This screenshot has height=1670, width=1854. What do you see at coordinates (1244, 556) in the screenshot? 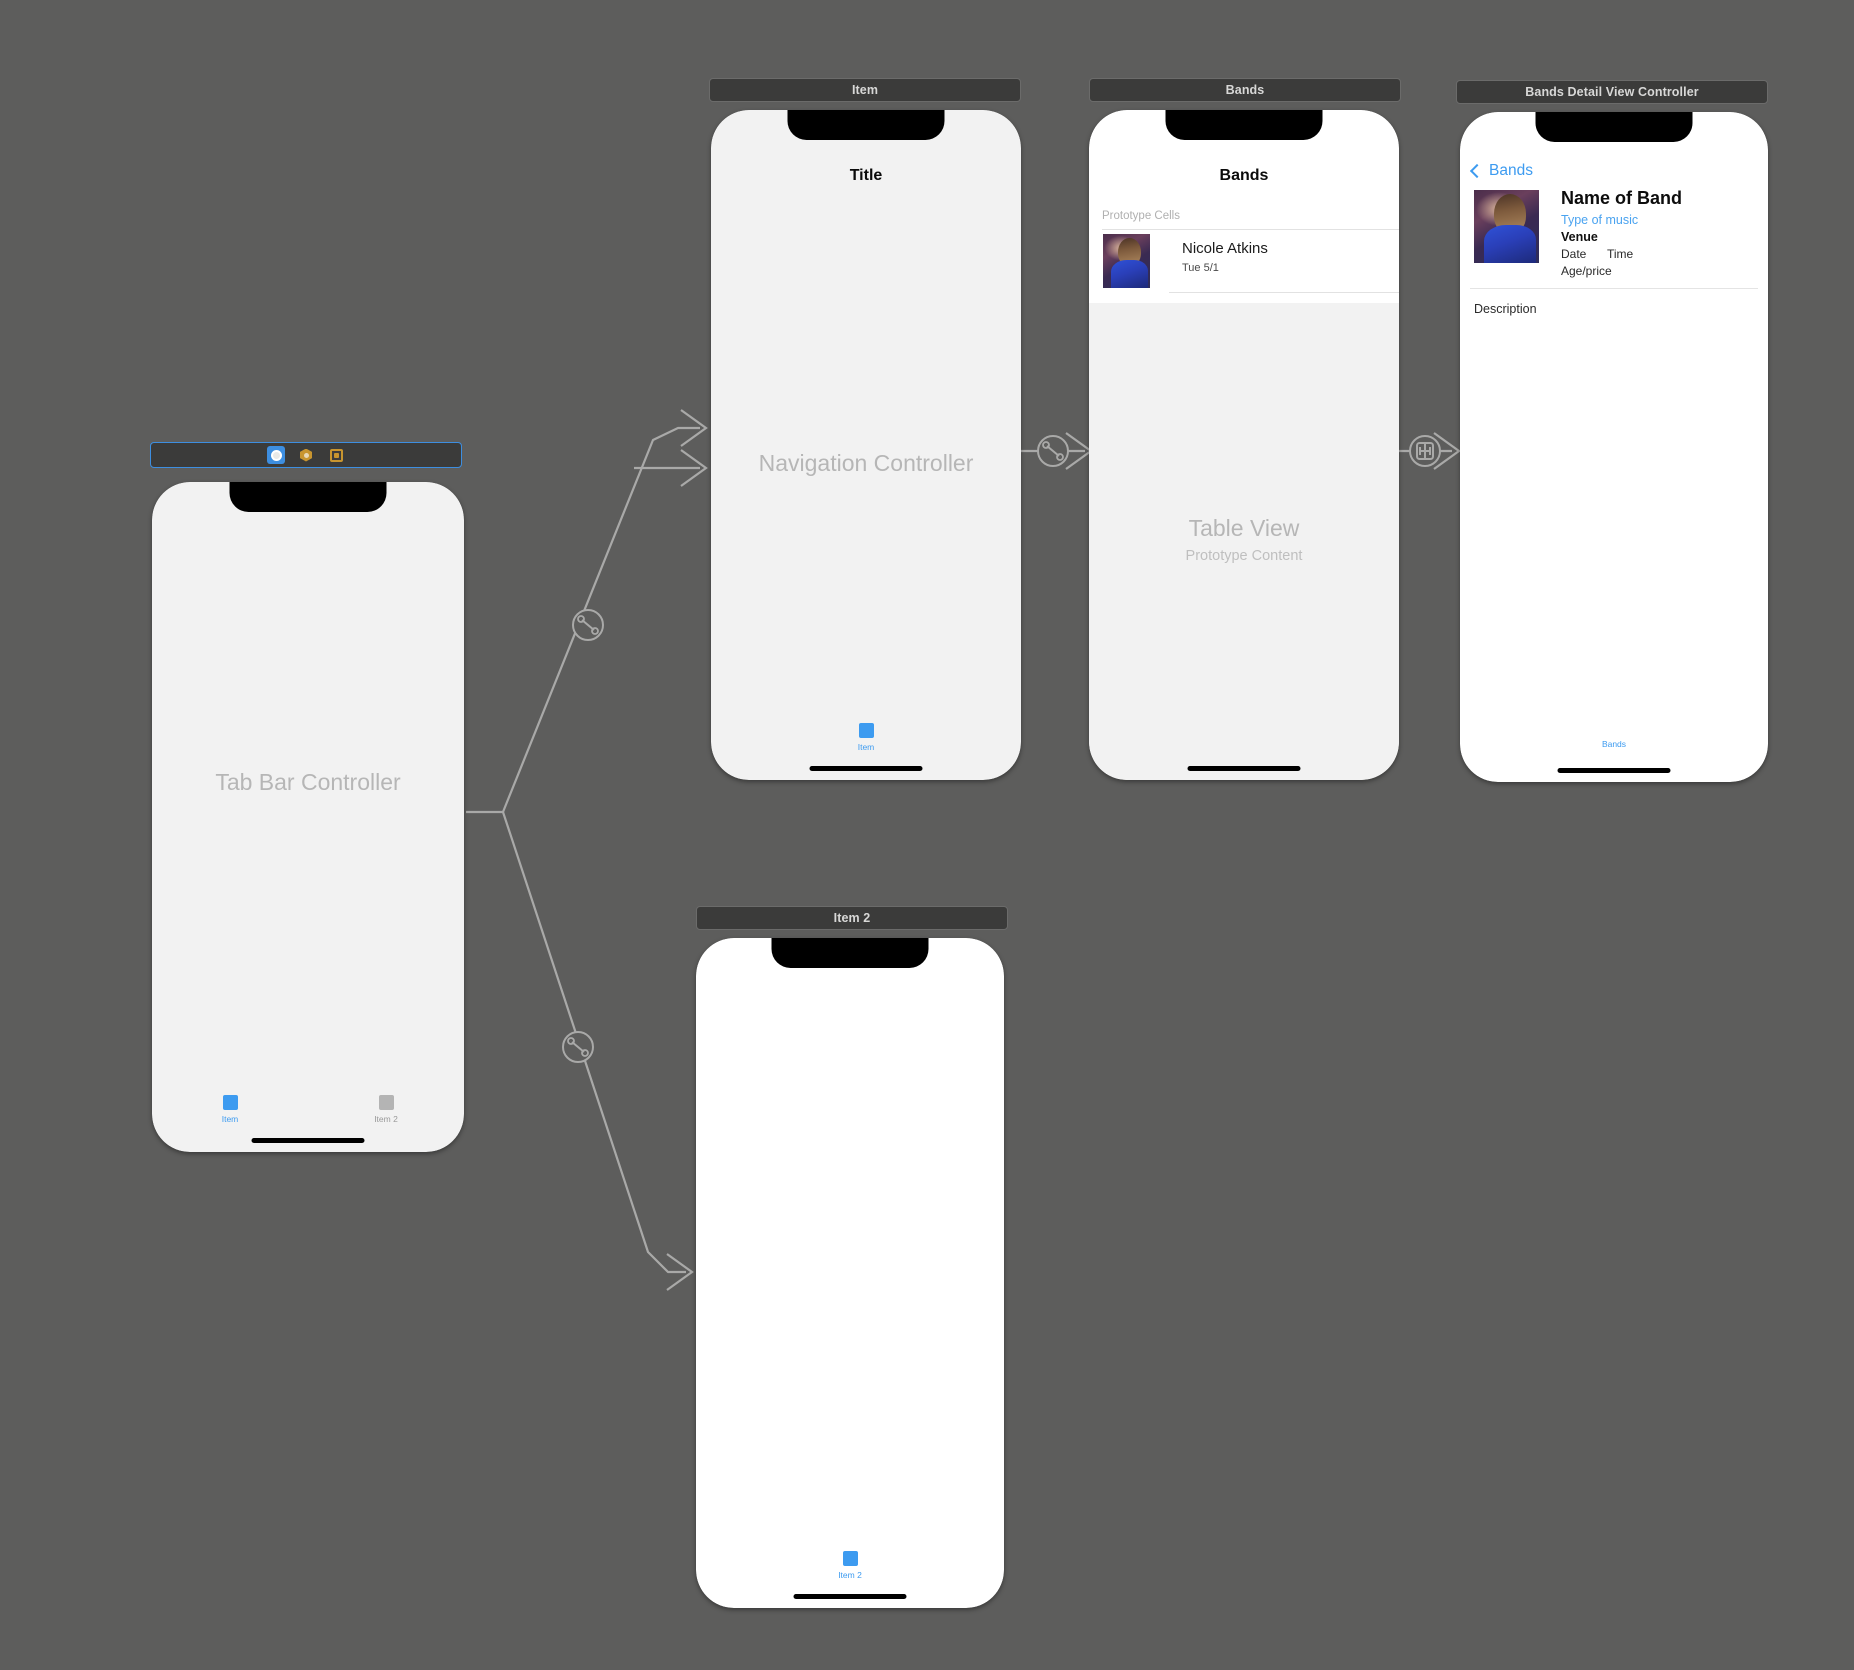
I see `table-view-placeholder-sub: Prototype Content` at bounding box center [1244, 556].